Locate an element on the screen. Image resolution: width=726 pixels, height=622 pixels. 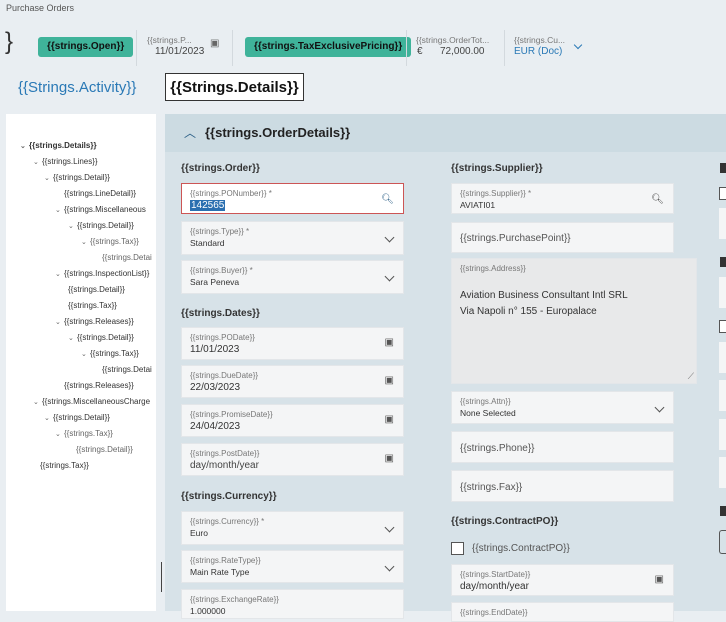
tree-item: ⌄ {{strings.Miscellaneous is located at coordinates (105, 209).